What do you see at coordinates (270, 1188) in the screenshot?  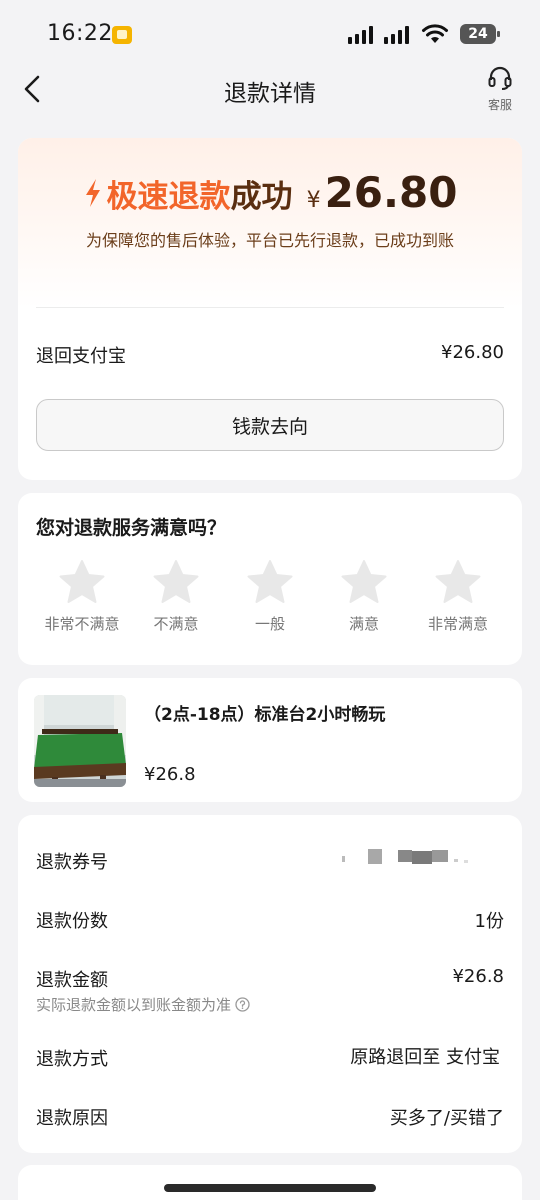 I see `home-indicator` at bounding box center [270, 1188].